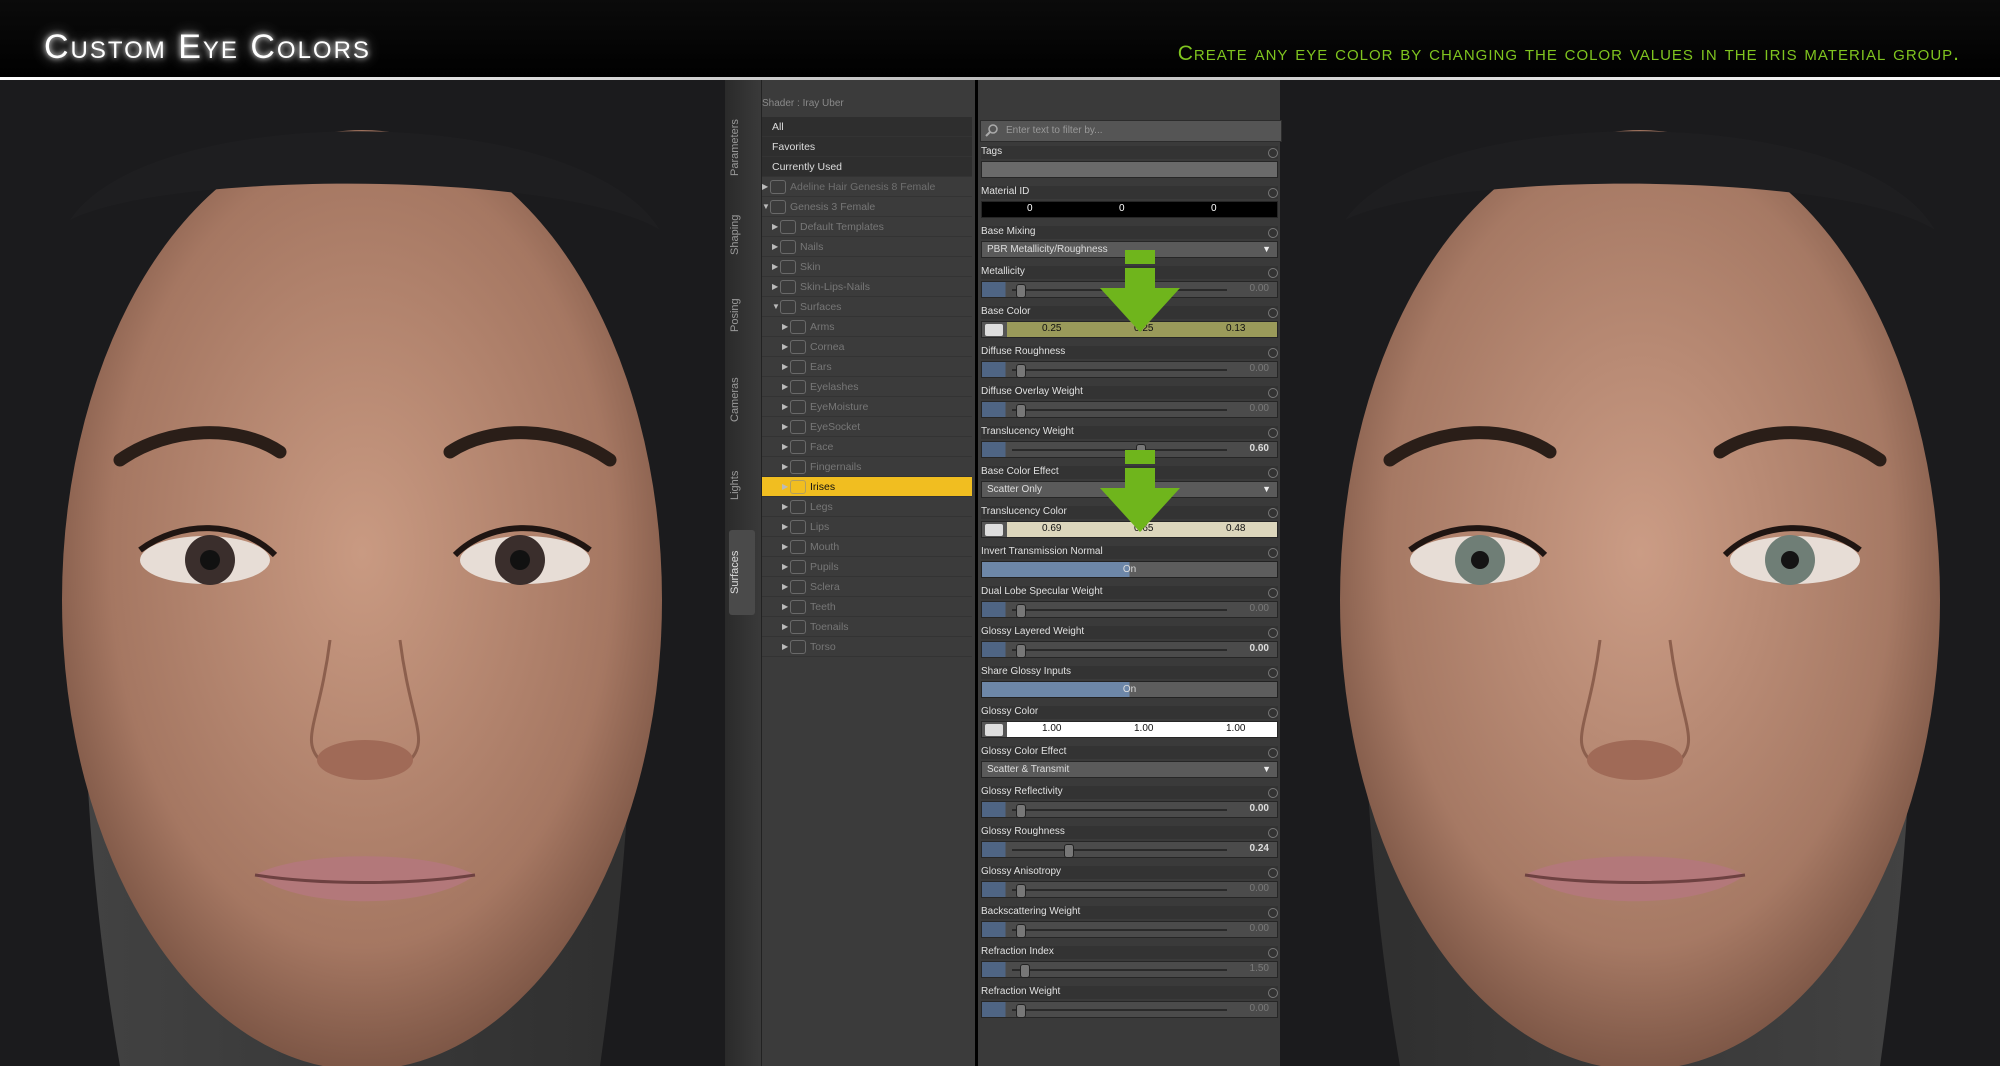  What do you see at coordinates (1129, 209) in the screenshot?
I see `material-id-field: 0 0 0` at bounding box center [1129, 209].